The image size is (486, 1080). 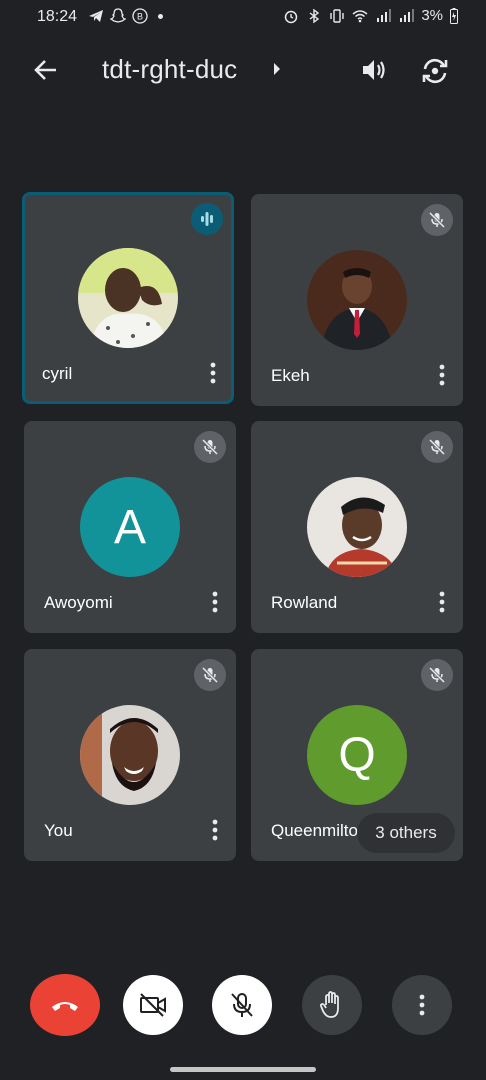 I want to click on participant-name: Rowland, so click(x=304, y=602).